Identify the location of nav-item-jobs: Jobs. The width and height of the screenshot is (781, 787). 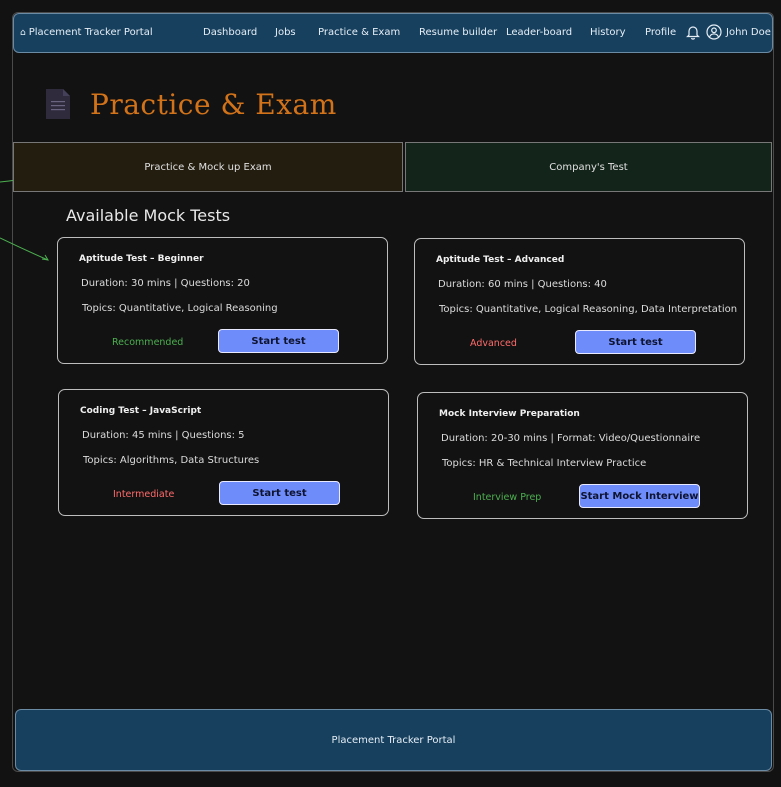
(285, 32).